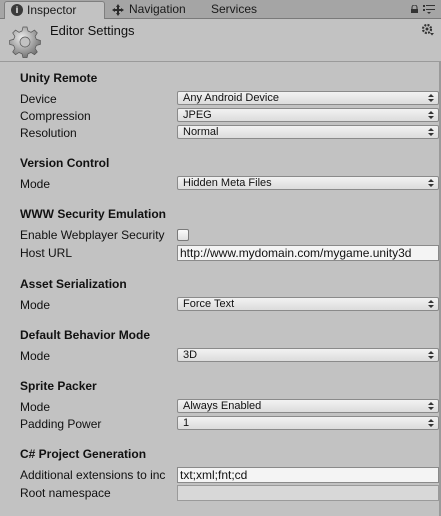  What do you see at coordinates (308, 406) in the screenshot?
I see `sprite-mode-dropdown: Always Enabled` at bounding box center [308, 406].